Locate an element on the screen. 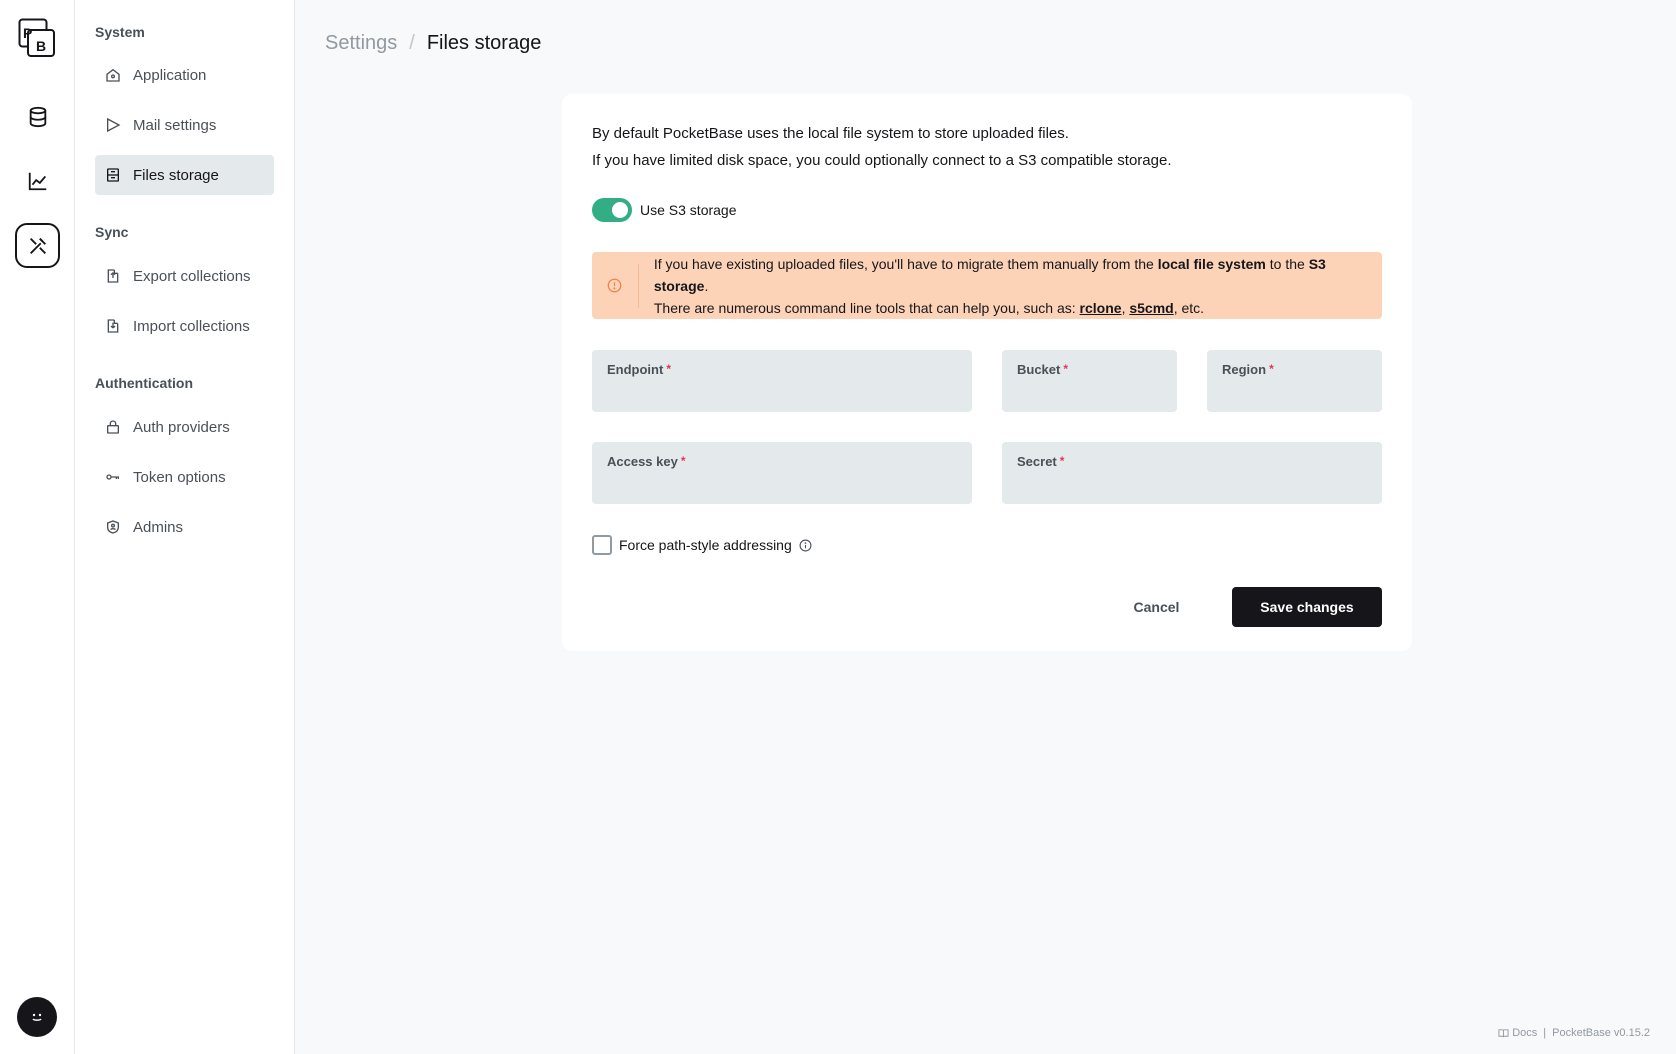 This screenshot has height=1054, width=1676. access-key-input is located at coordinates (782, 484).